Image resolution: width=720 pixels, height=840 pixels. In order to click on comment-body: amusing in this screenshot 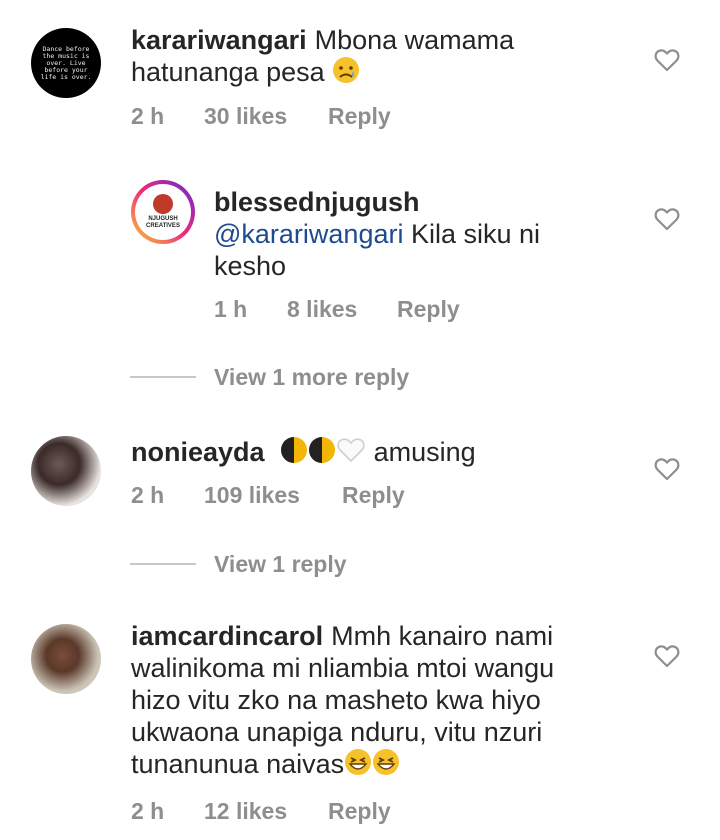, I will do `click(424, 452)`.